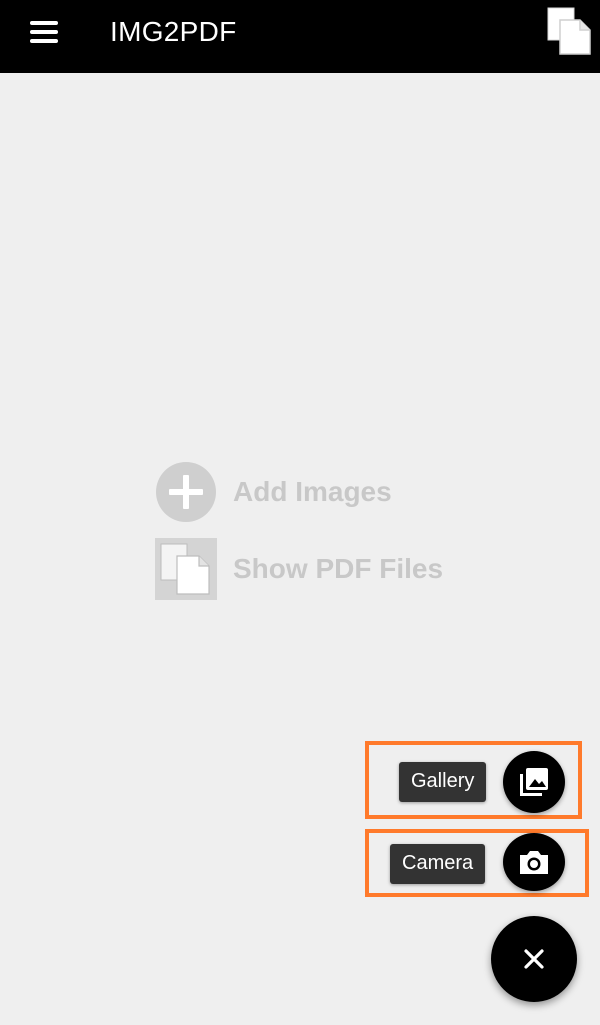  I want to click on show-pdf-files-label: Show PDF Files, so click(338, 568).